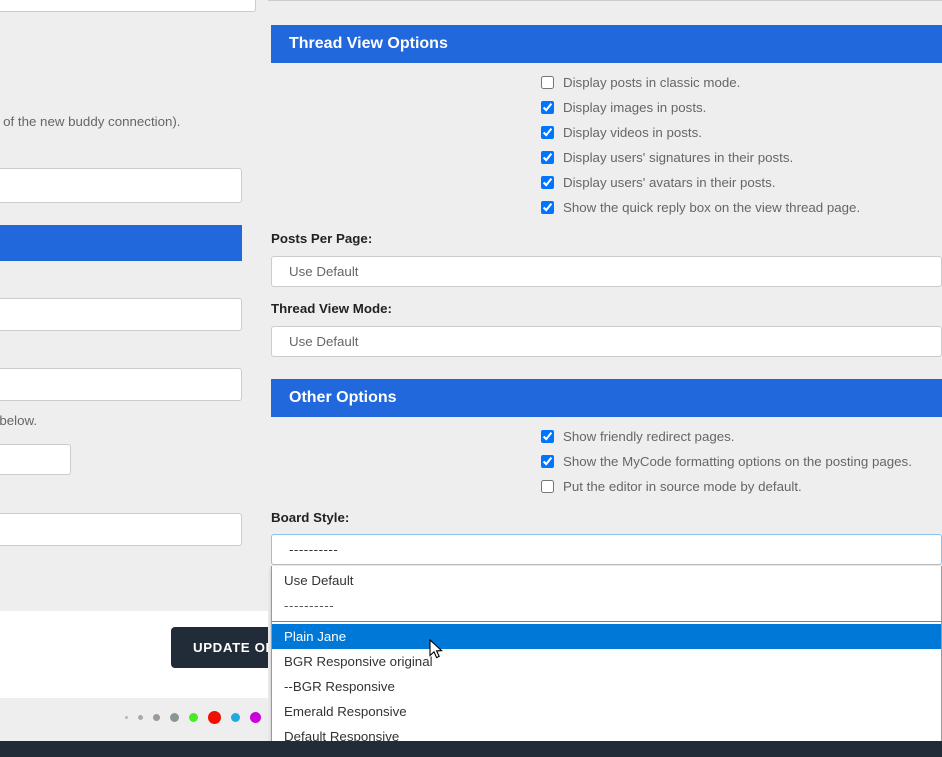 This screenshot has width=942, height=757. What do you see at coordinates (606, 271) in the screenshot?
I see `posts-per-page-select: Use Default` at bounding box center [606, 271].